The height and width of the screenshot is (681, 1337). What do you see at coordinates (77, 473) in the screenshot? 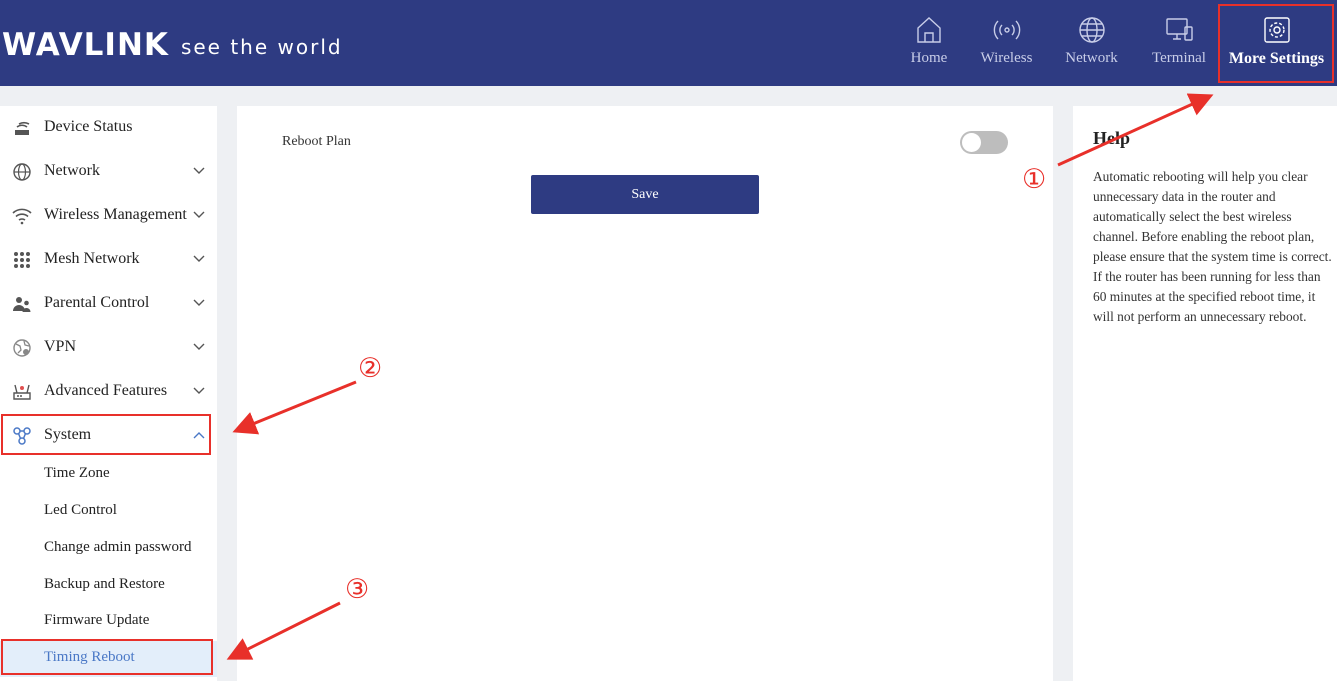
I see `subitem-label: Time Zone` at bounding box center [77, 473].